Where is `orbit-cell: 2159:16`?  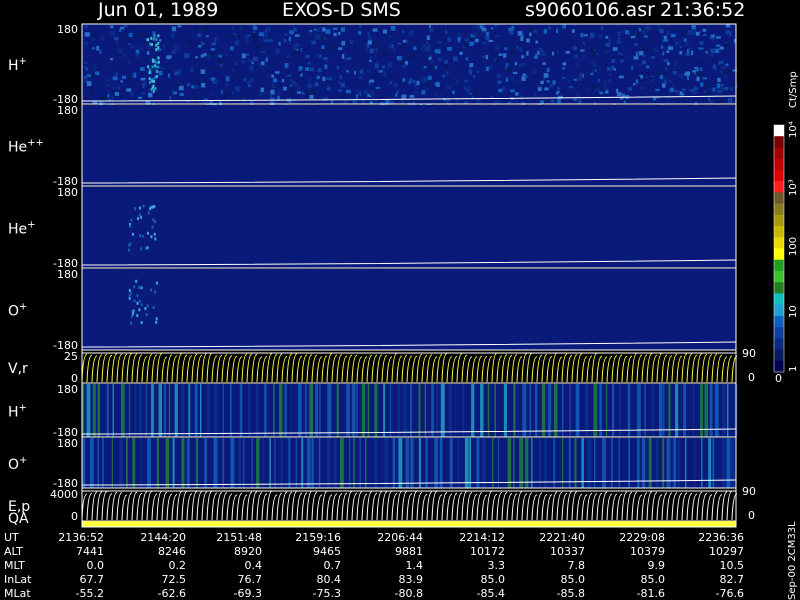 orbit-cell: 2159:16 is located at coordinates (318, 537).